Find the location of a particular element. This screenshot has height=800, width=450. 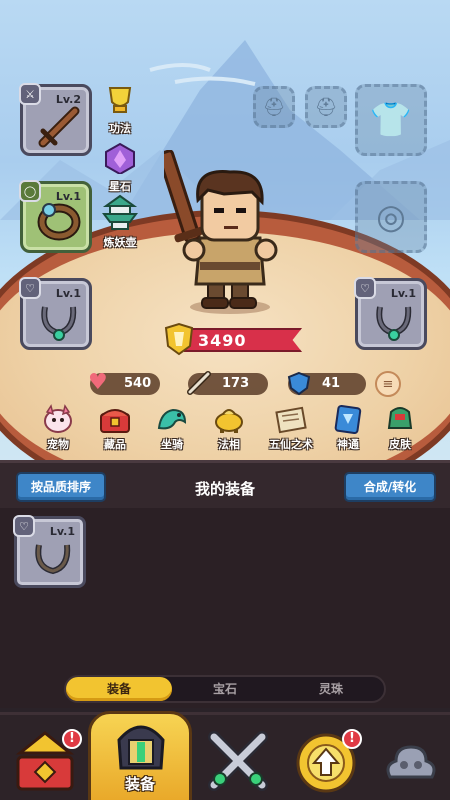

feature-label: 功法 is located at coordinates (120, 128).